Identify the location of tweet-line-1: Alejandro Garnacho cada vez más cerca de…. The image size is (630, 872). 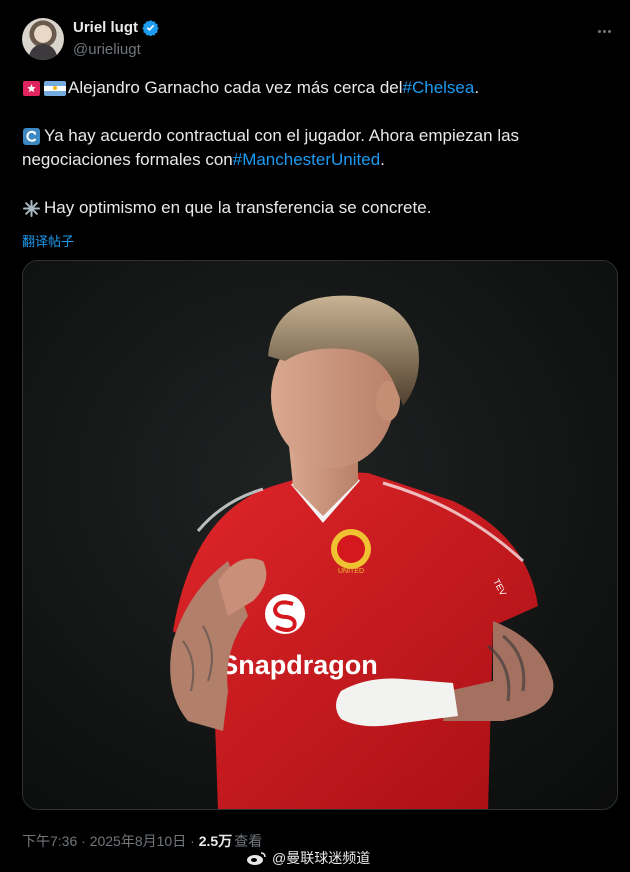
(235, 87).